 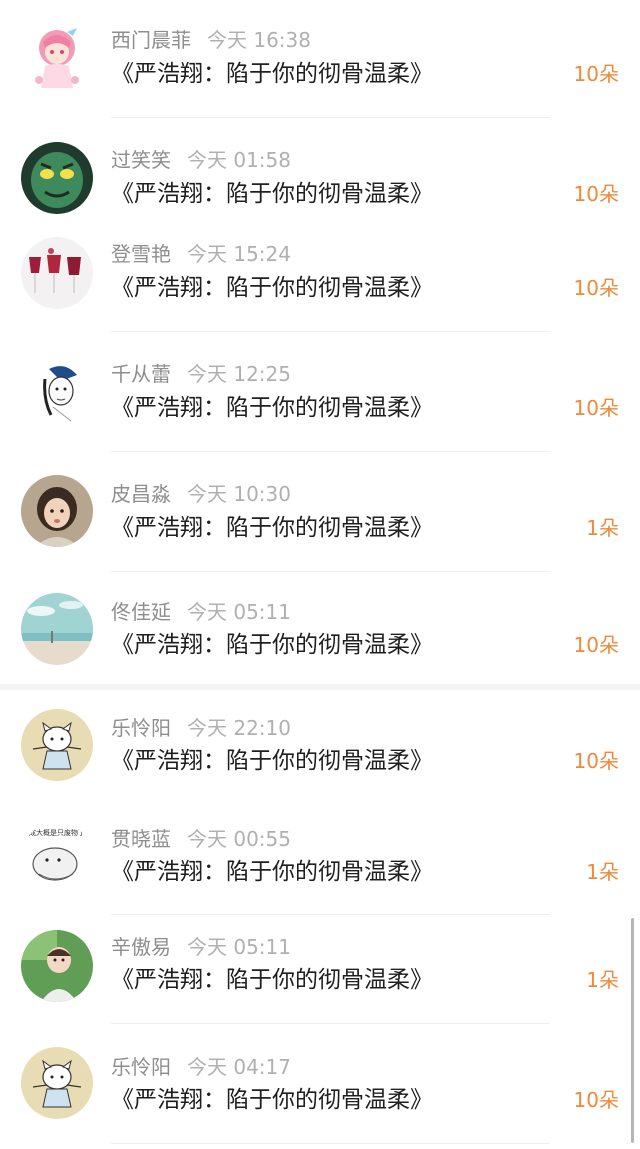 What do you see at coordinates (320, 855) in the screenshot?
I see `list-item: 成大概是只废物了 贯晓蓝 今天 00:55 《严浩翔：陷于你的彻骨温柔》 1朵` at bounding box center [320, 855].